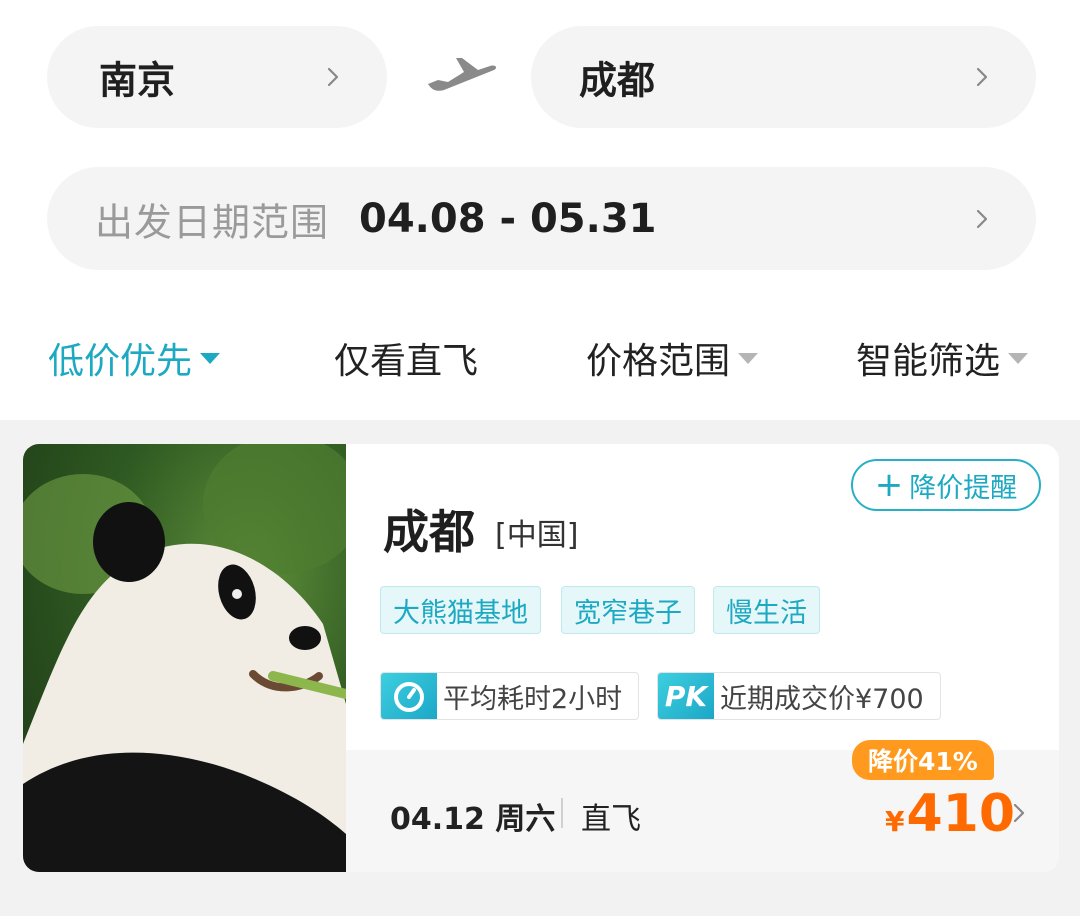 The height and width of the screenshot is (916, 1080). What do you see at coordinates (628, 610) in the screenshot?
I see `destination-tag: 宽窄巷子` at bounding box center [628, 610].